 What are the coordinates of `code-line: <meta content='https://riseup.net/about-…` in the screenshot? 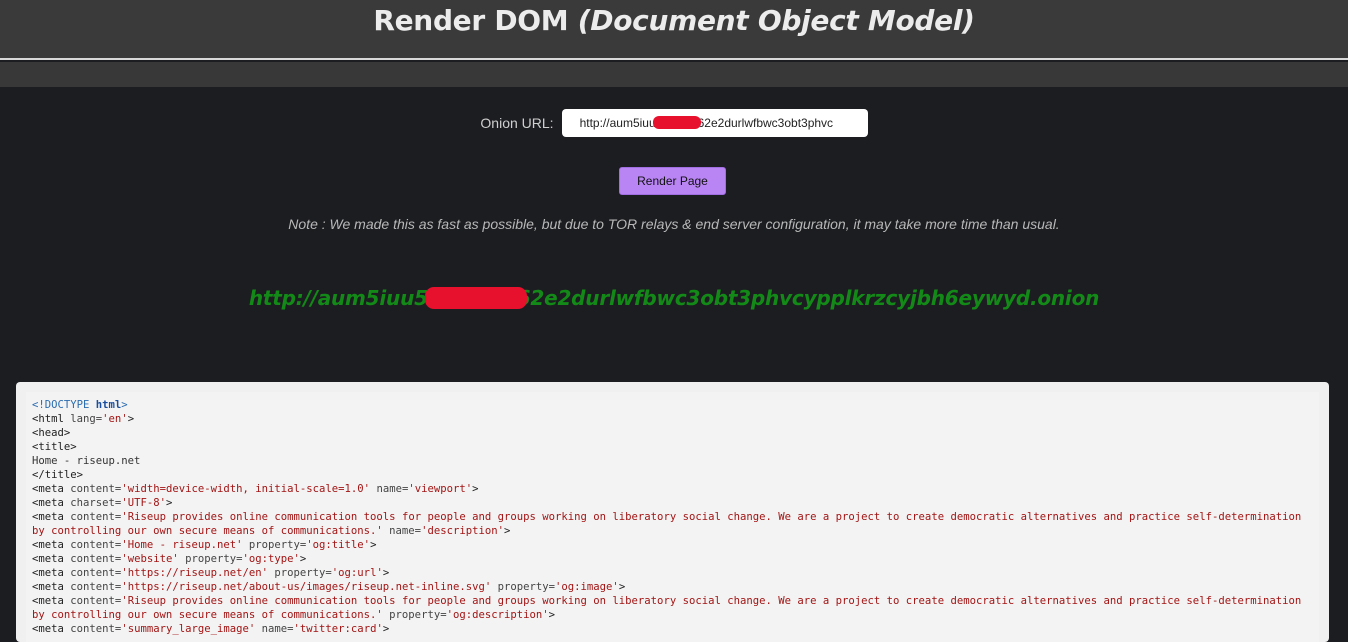 It's located at (672, 587).